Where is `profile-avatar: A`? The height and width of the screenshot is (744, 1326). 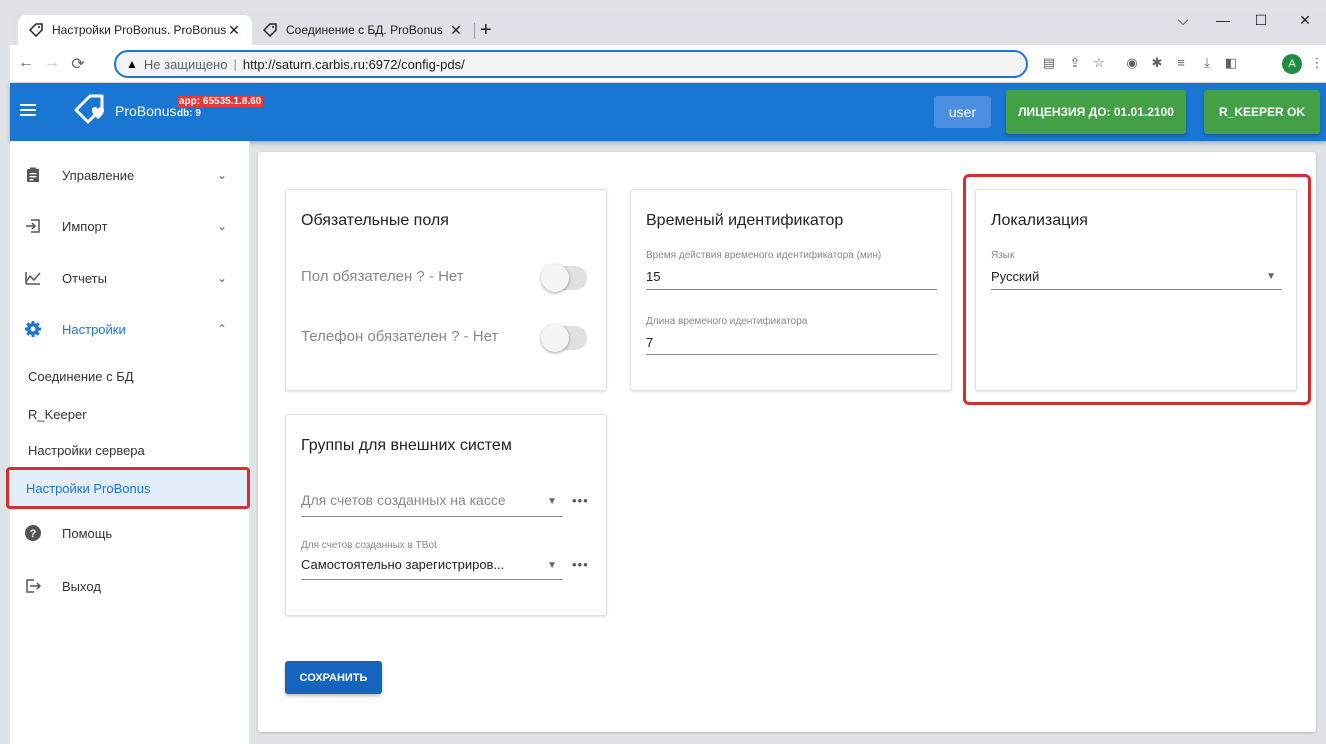
profile-avatar: A is located at coordinates (1292, 64).